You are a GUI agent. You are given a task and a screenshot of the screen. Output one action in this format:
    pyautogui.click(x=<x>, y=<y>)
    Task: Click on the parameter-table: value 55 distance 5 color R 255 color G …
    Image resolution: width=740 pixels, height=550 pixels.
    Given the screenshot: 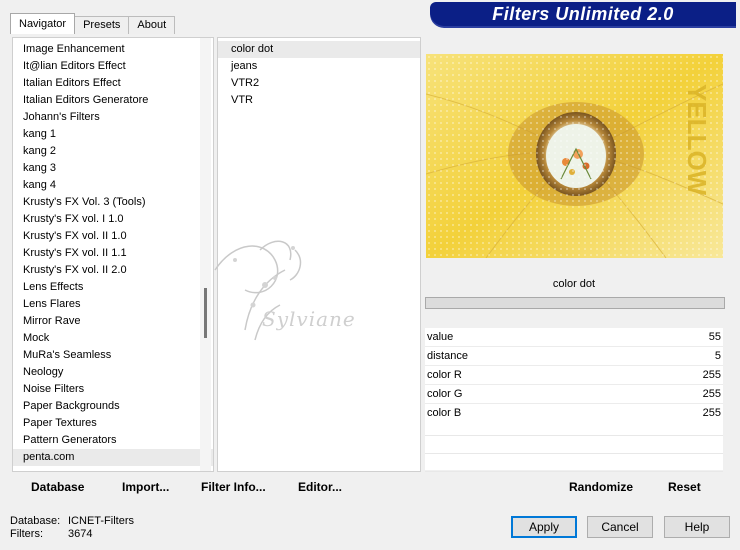 What is the action you would take?
    pyautogui.click(x=574, y=375)
    